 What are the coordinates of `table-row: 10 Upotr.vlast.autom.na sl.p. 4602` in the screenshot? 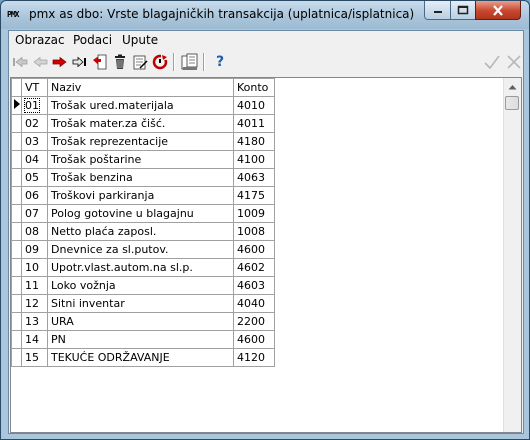 It's located at (143, 267).